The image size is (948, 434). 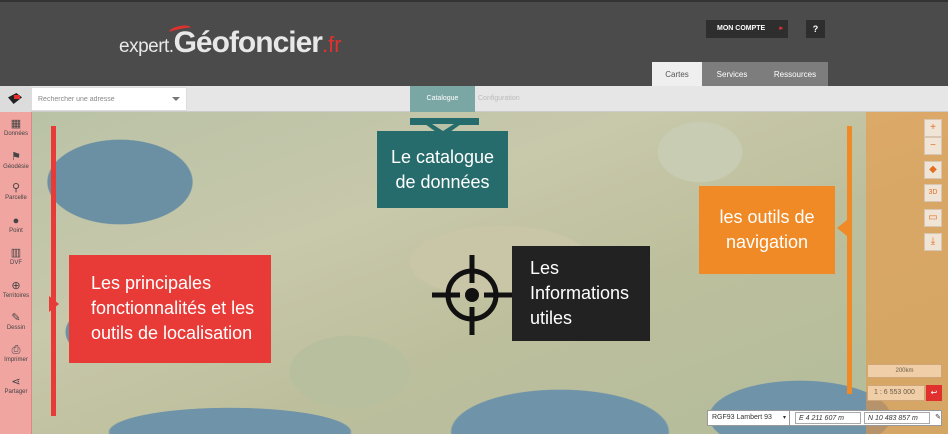 What do you see at coordinates (16, 124) in the screenshot?
I see `map-icon: ▦` at bounding box center [16, 124].